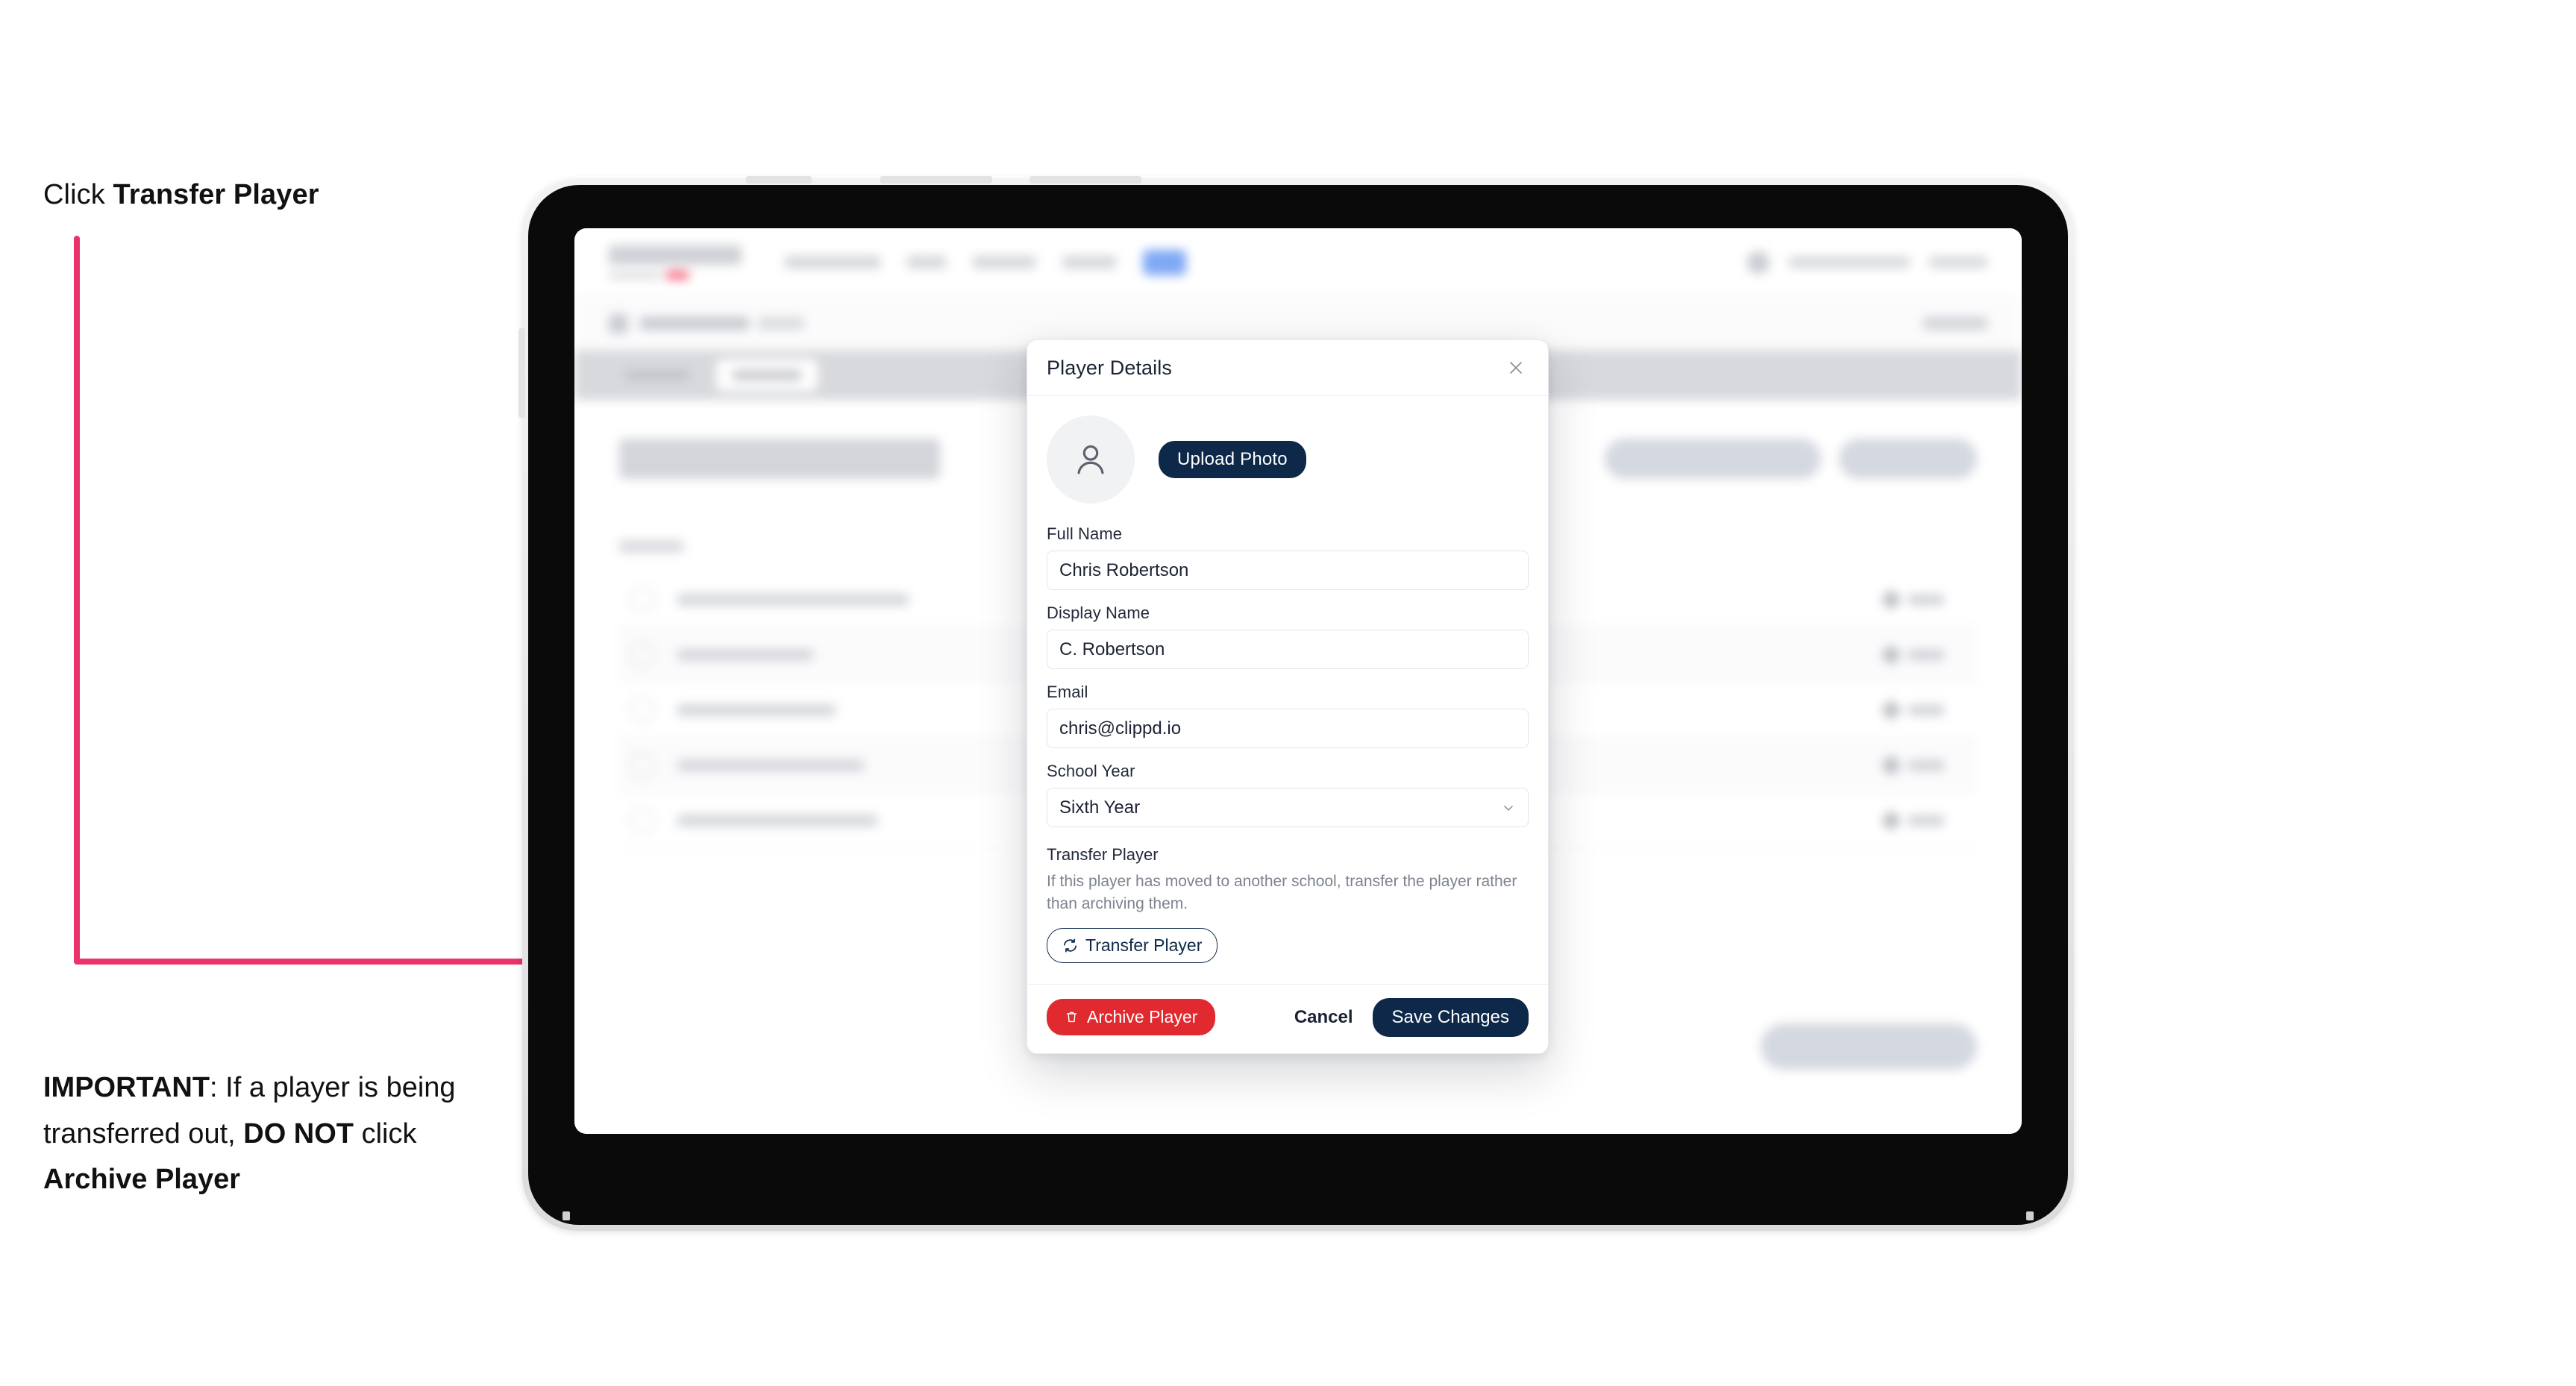 This screenshot has height=1386, width=2576. What do you see at coordinates (2030, 1215) in the screenshot?
I see `device-foot-right` at bounding box center [2030, 1215].